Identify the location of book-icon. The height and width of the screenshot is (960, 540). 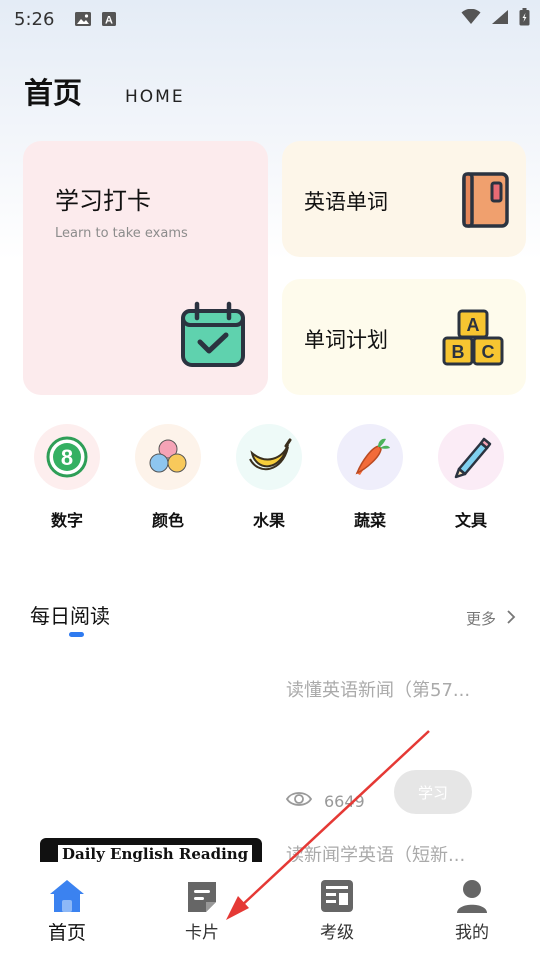
(486, 202).